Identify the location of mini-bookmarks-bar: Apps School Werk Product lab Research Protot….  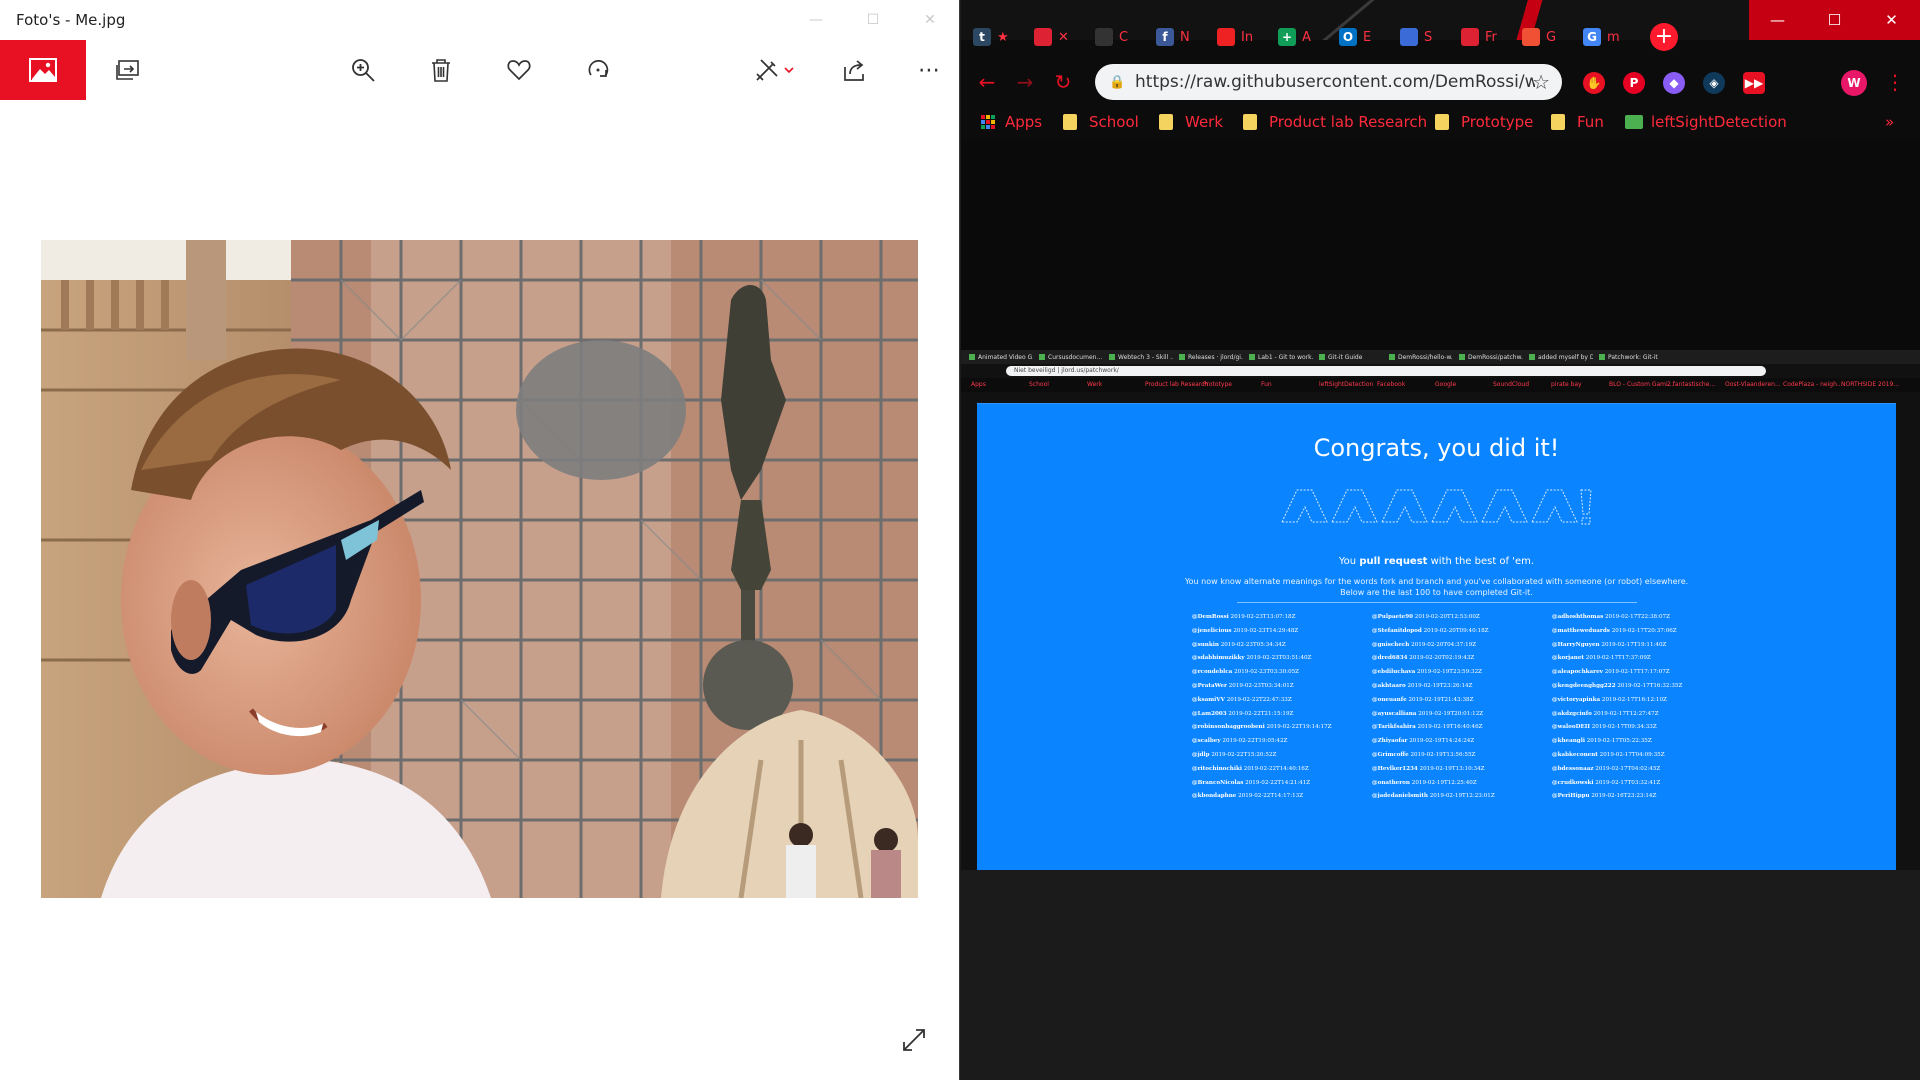
(1440, 385).